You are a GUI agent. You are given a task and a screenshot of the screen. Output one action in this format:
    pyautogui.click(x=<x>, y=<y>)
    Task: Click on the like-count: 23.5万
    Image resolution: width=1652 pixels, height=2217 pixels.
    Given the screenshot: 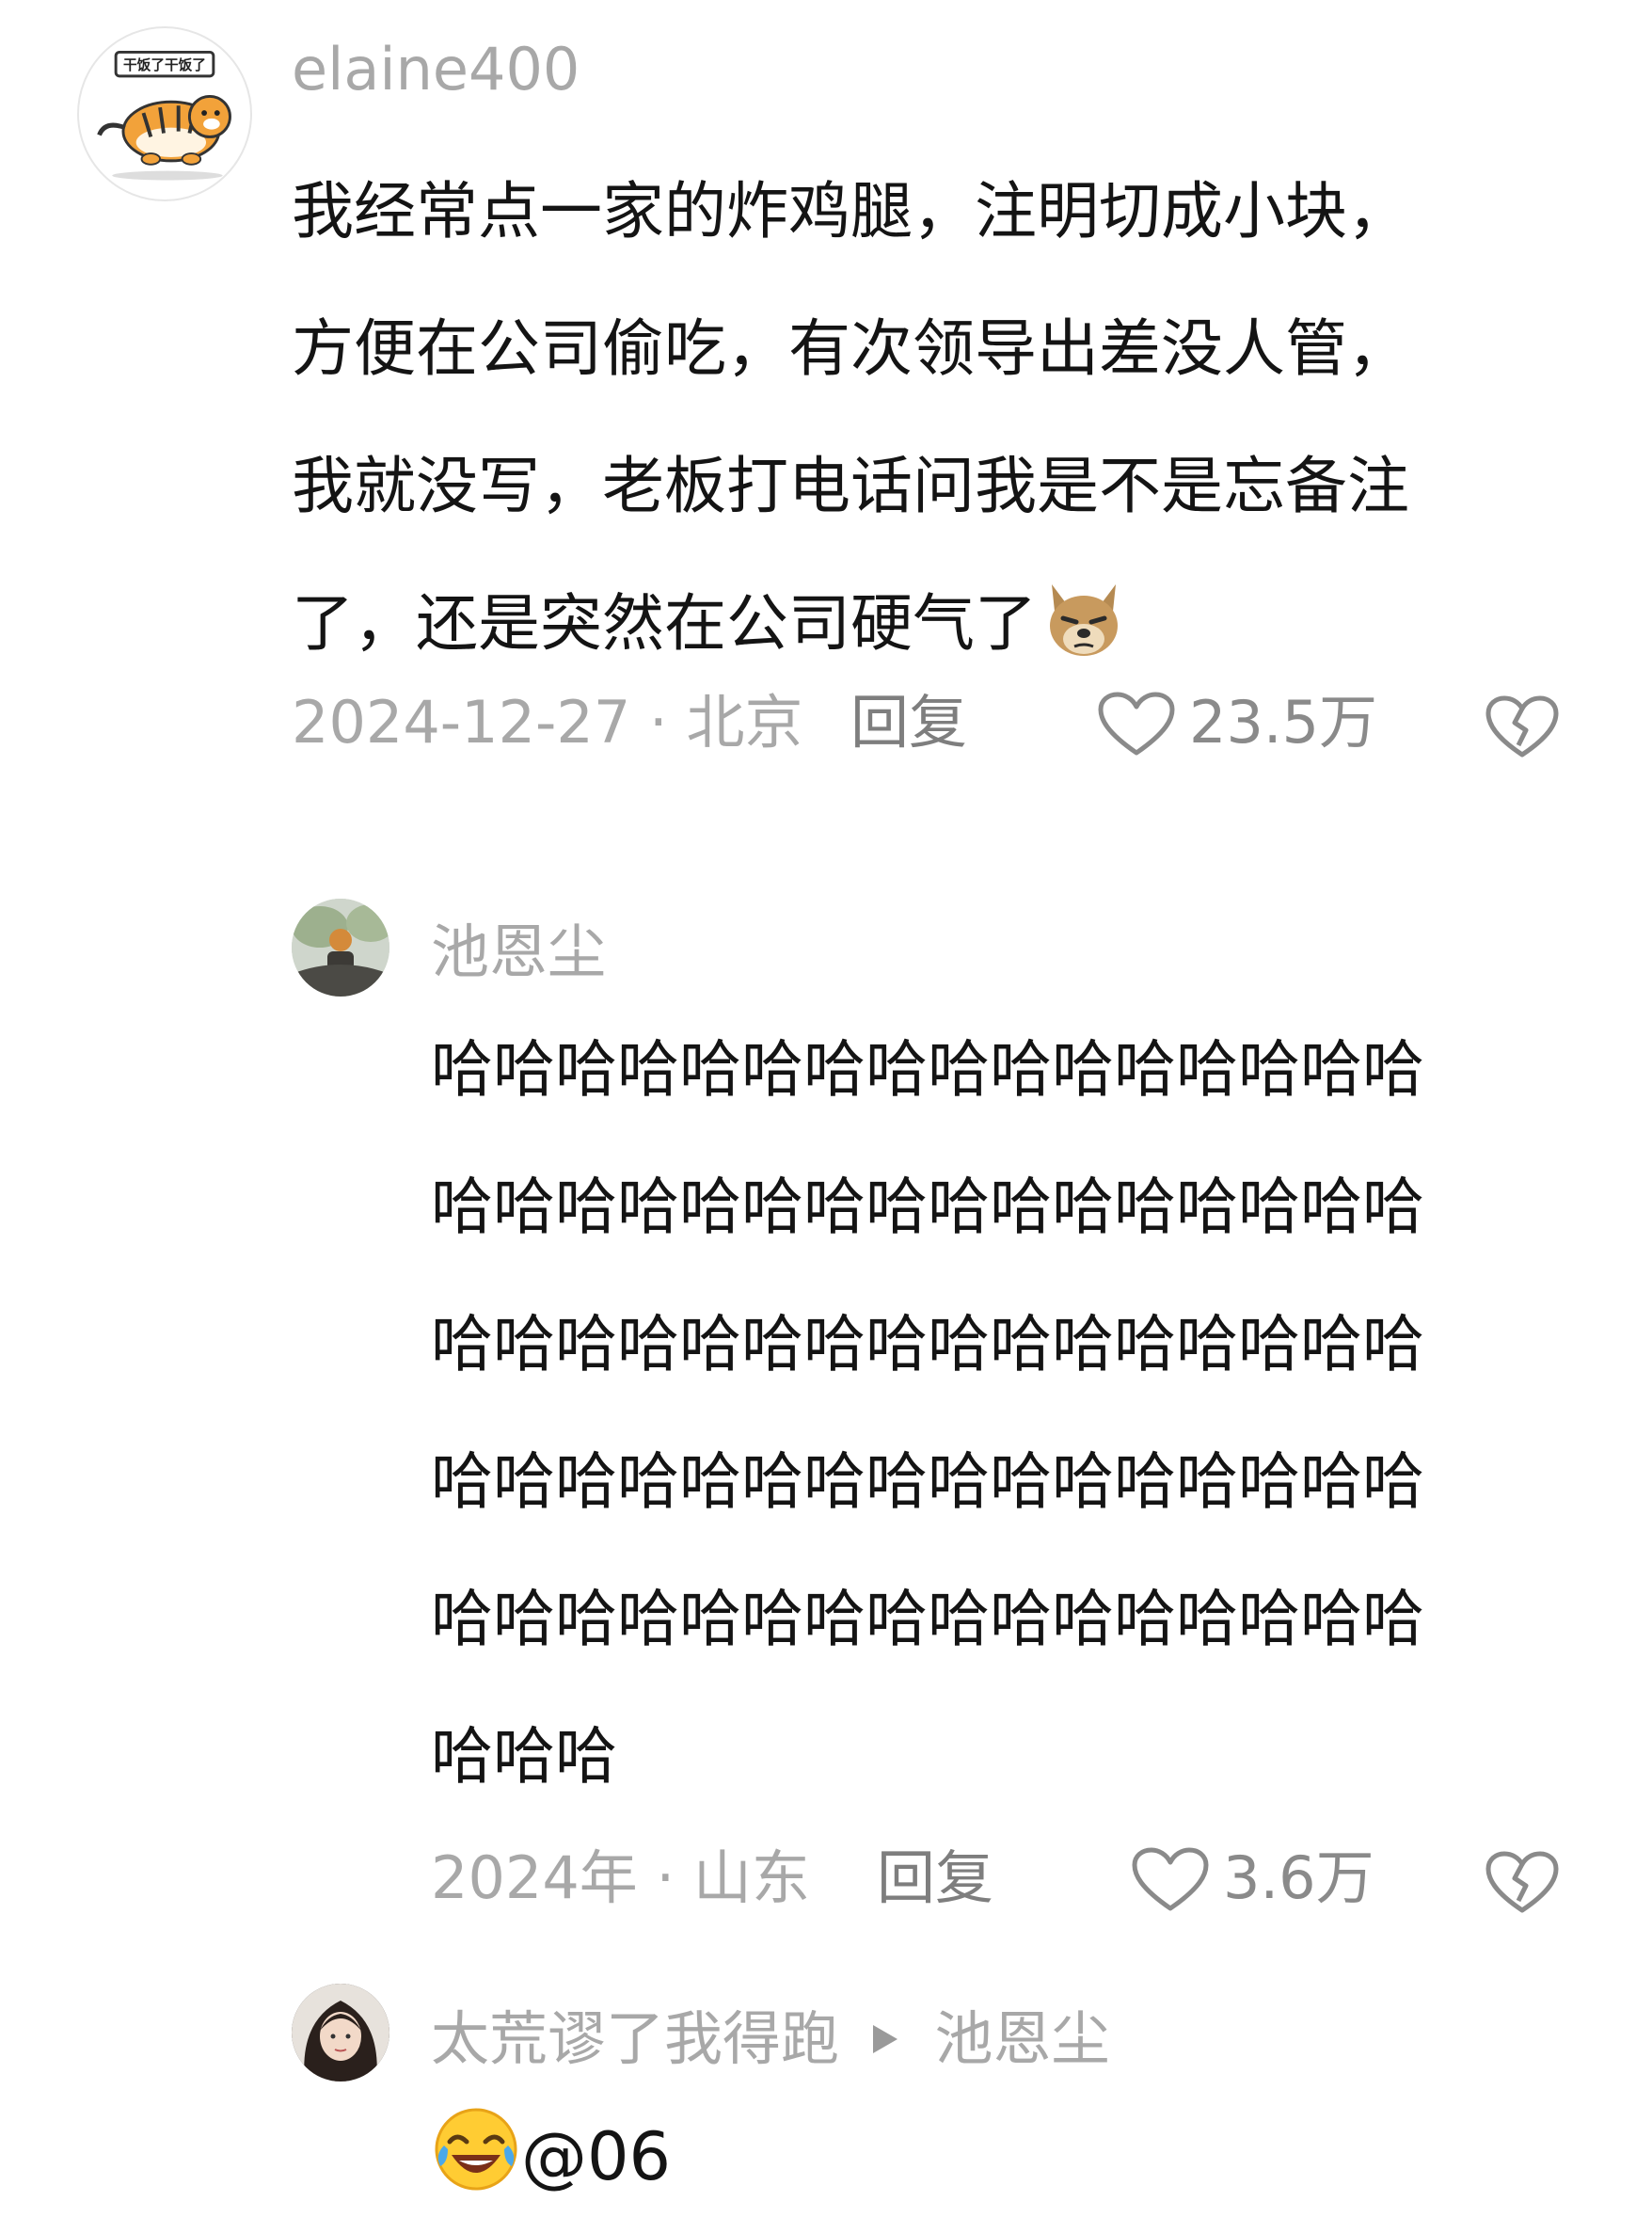 What is the action you would take?
    pyautogui.click(x=1283, y=722)
    